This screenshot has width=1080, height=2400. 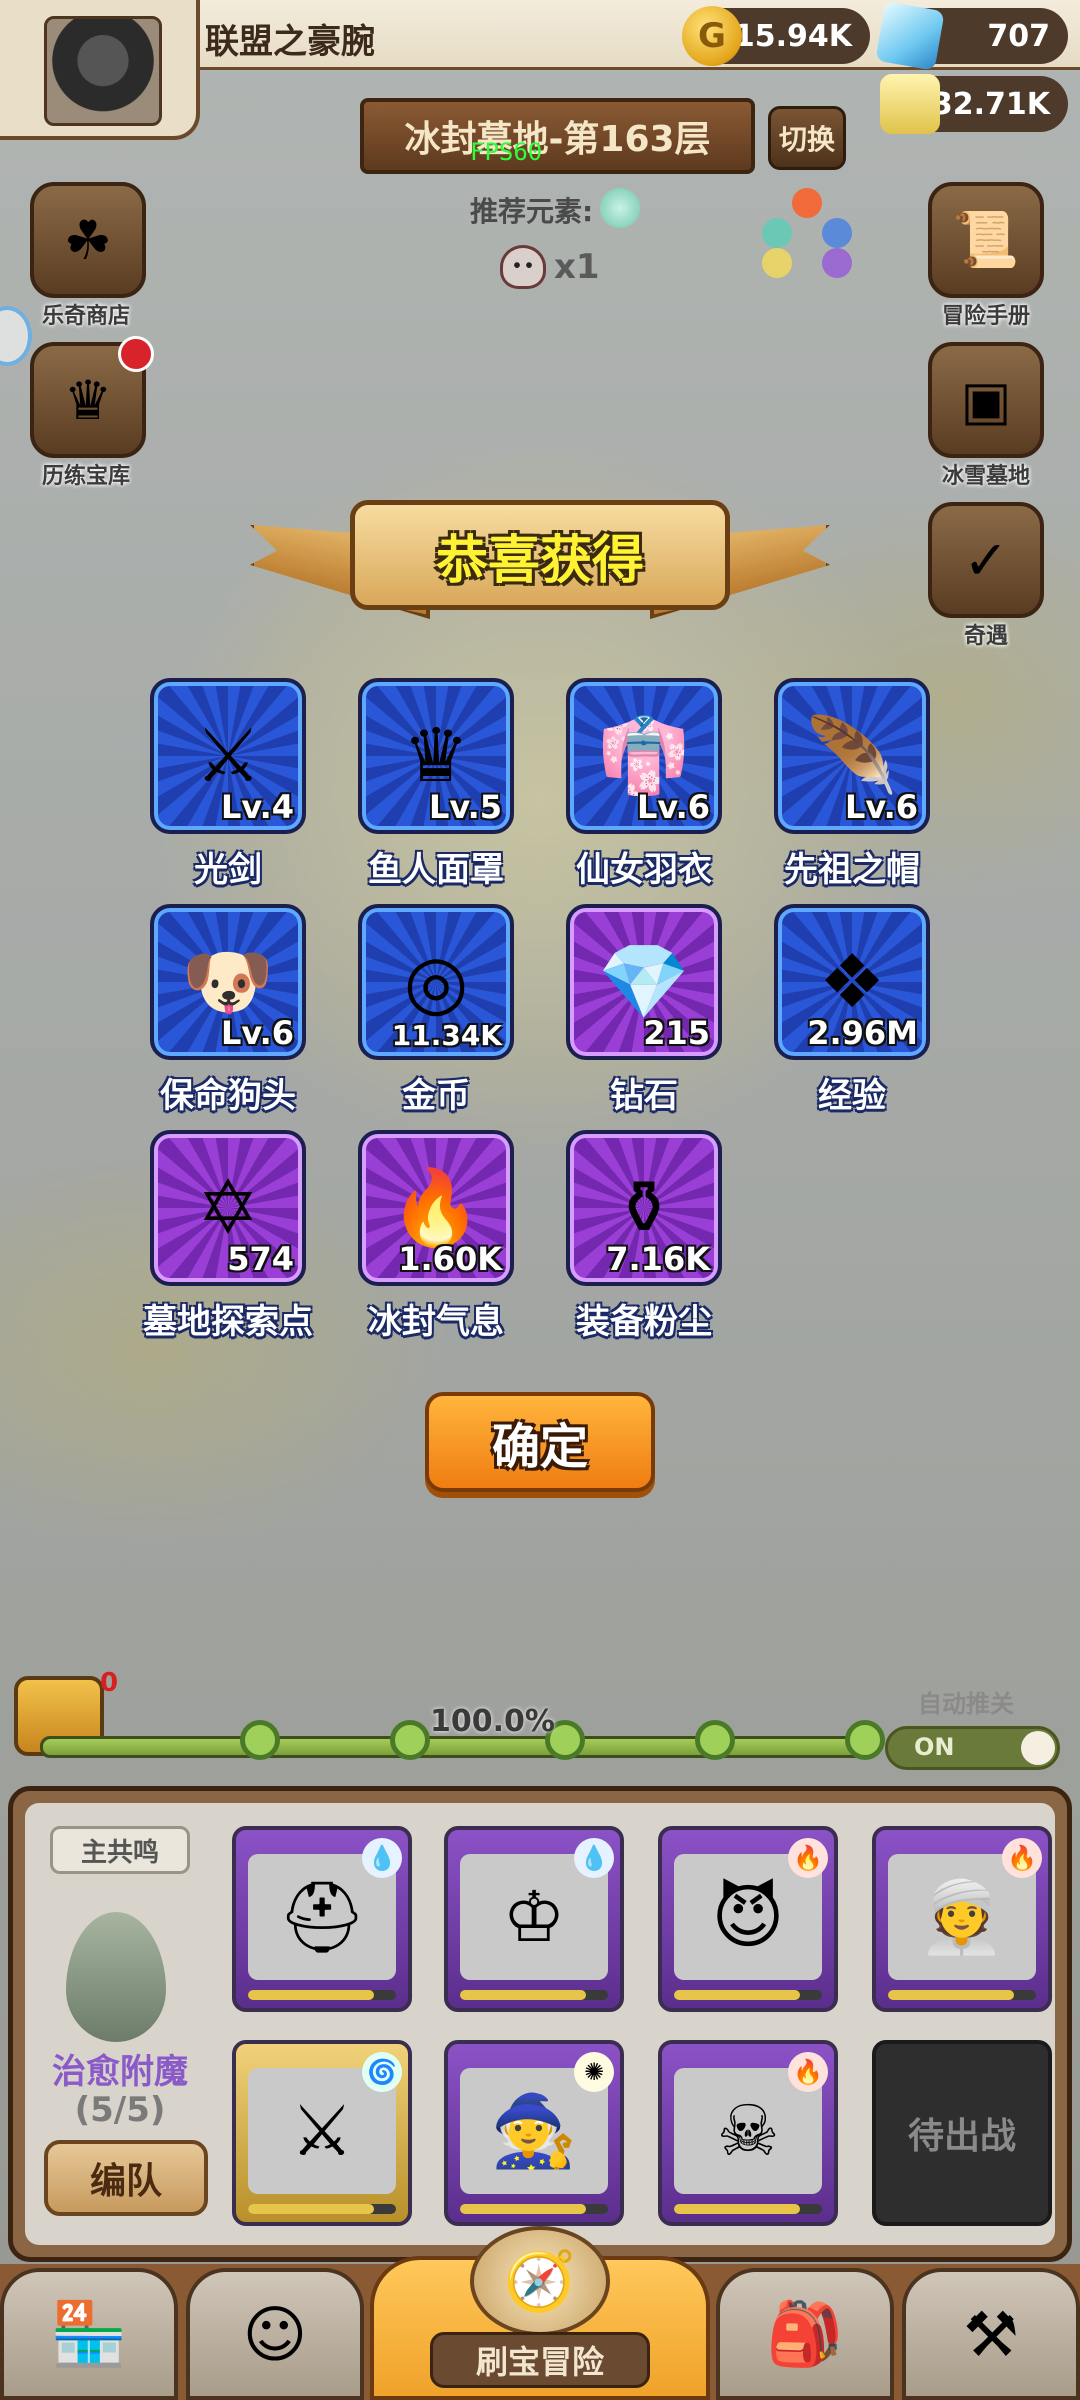 I want to click on training-vault-label: 历练宝库, so click(x=85, y=476).